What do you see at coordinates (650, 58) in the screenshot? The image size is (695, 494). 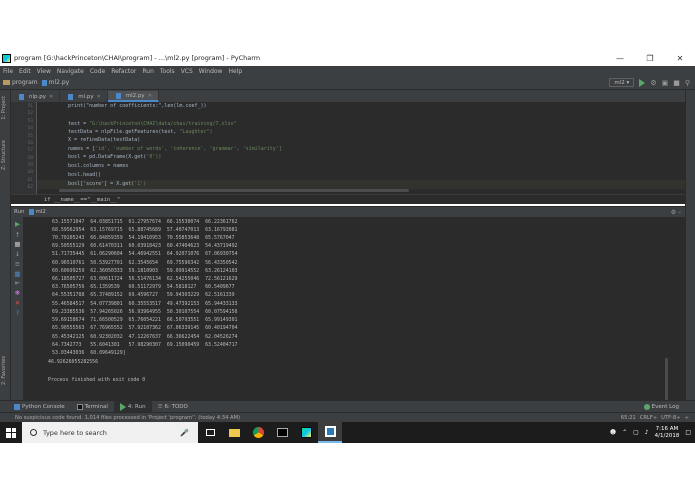 I see `maximize-button: ❐` at bounding box center [650, 58].